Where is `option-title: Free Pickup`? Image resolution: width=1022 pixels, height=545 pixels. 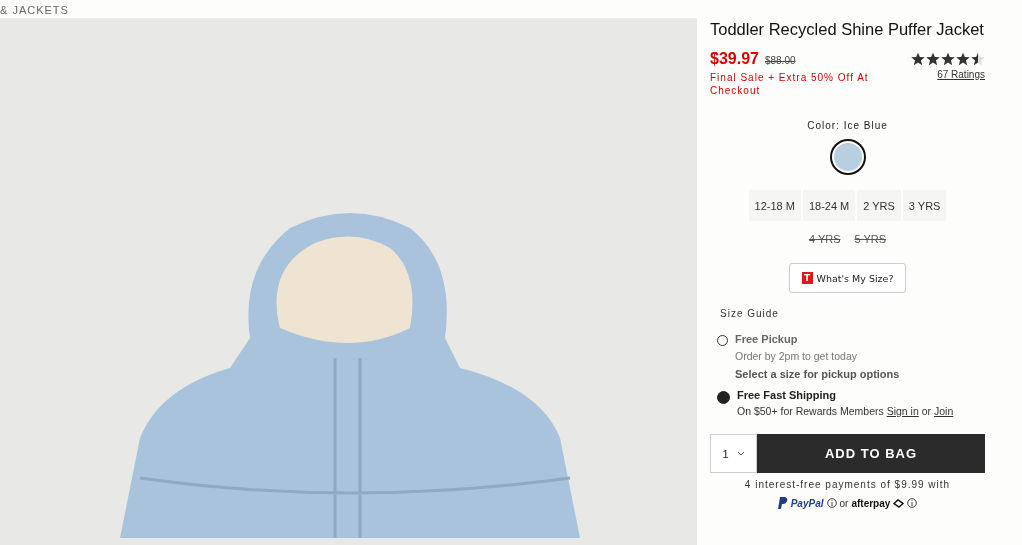
option-title: Free Pickup is located at coordinates (767, 339).